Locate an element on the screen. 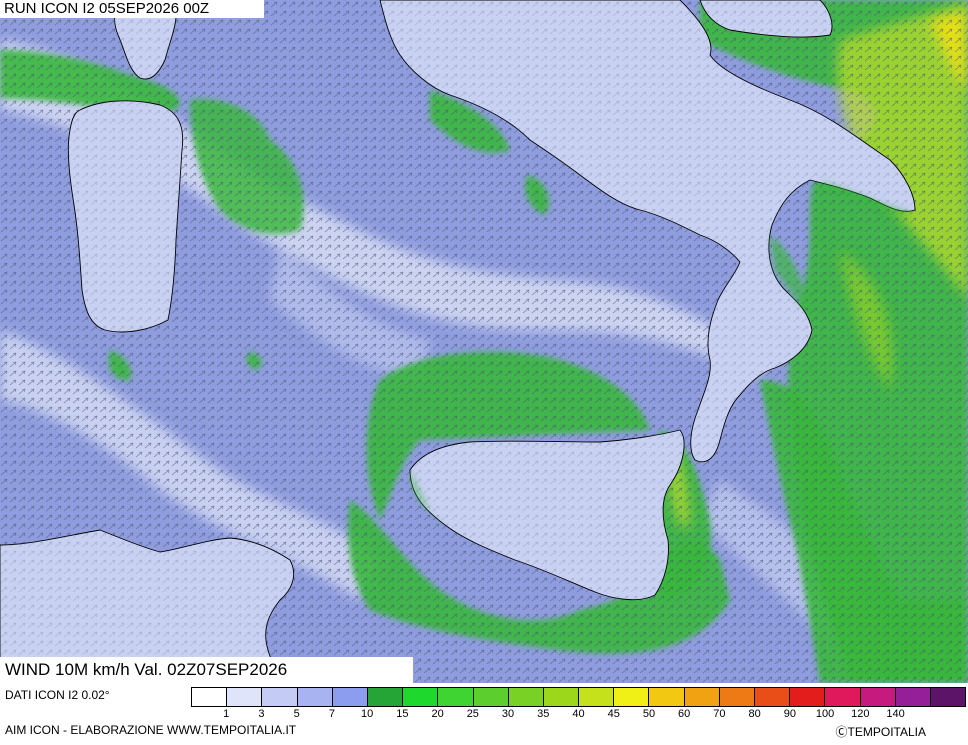 This screenshot has width=968, height=745. color-scale-ticks: 1 3 5 7 10 15 20 25 30 35 40 45 50 60 70 80 90 100 120 140 is located at coordinates (578, 715).